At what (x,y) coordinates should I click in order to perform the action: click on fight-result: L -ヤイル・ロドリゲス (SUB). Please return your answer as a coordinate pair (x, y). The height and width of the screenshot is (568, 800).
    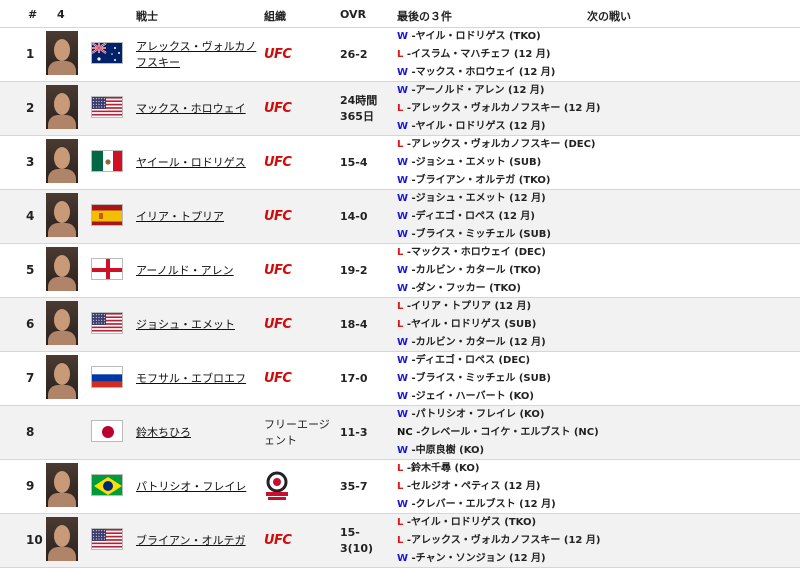
    Looking at the image, I should click on (471, 325).